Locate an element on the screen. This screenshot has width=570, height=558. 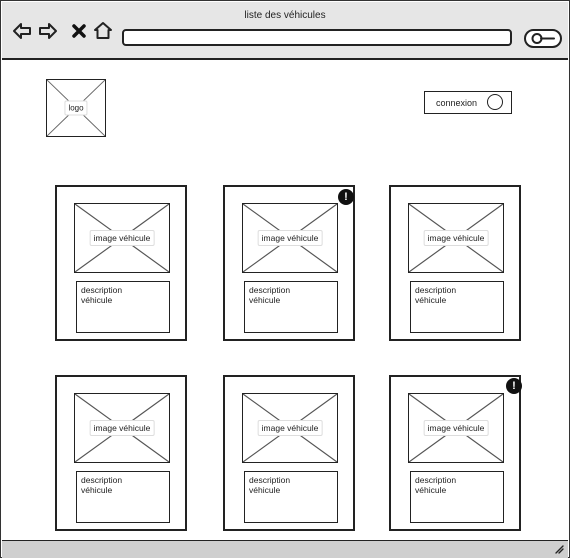
back-arrow-icon is located at coordinates (22, 31).